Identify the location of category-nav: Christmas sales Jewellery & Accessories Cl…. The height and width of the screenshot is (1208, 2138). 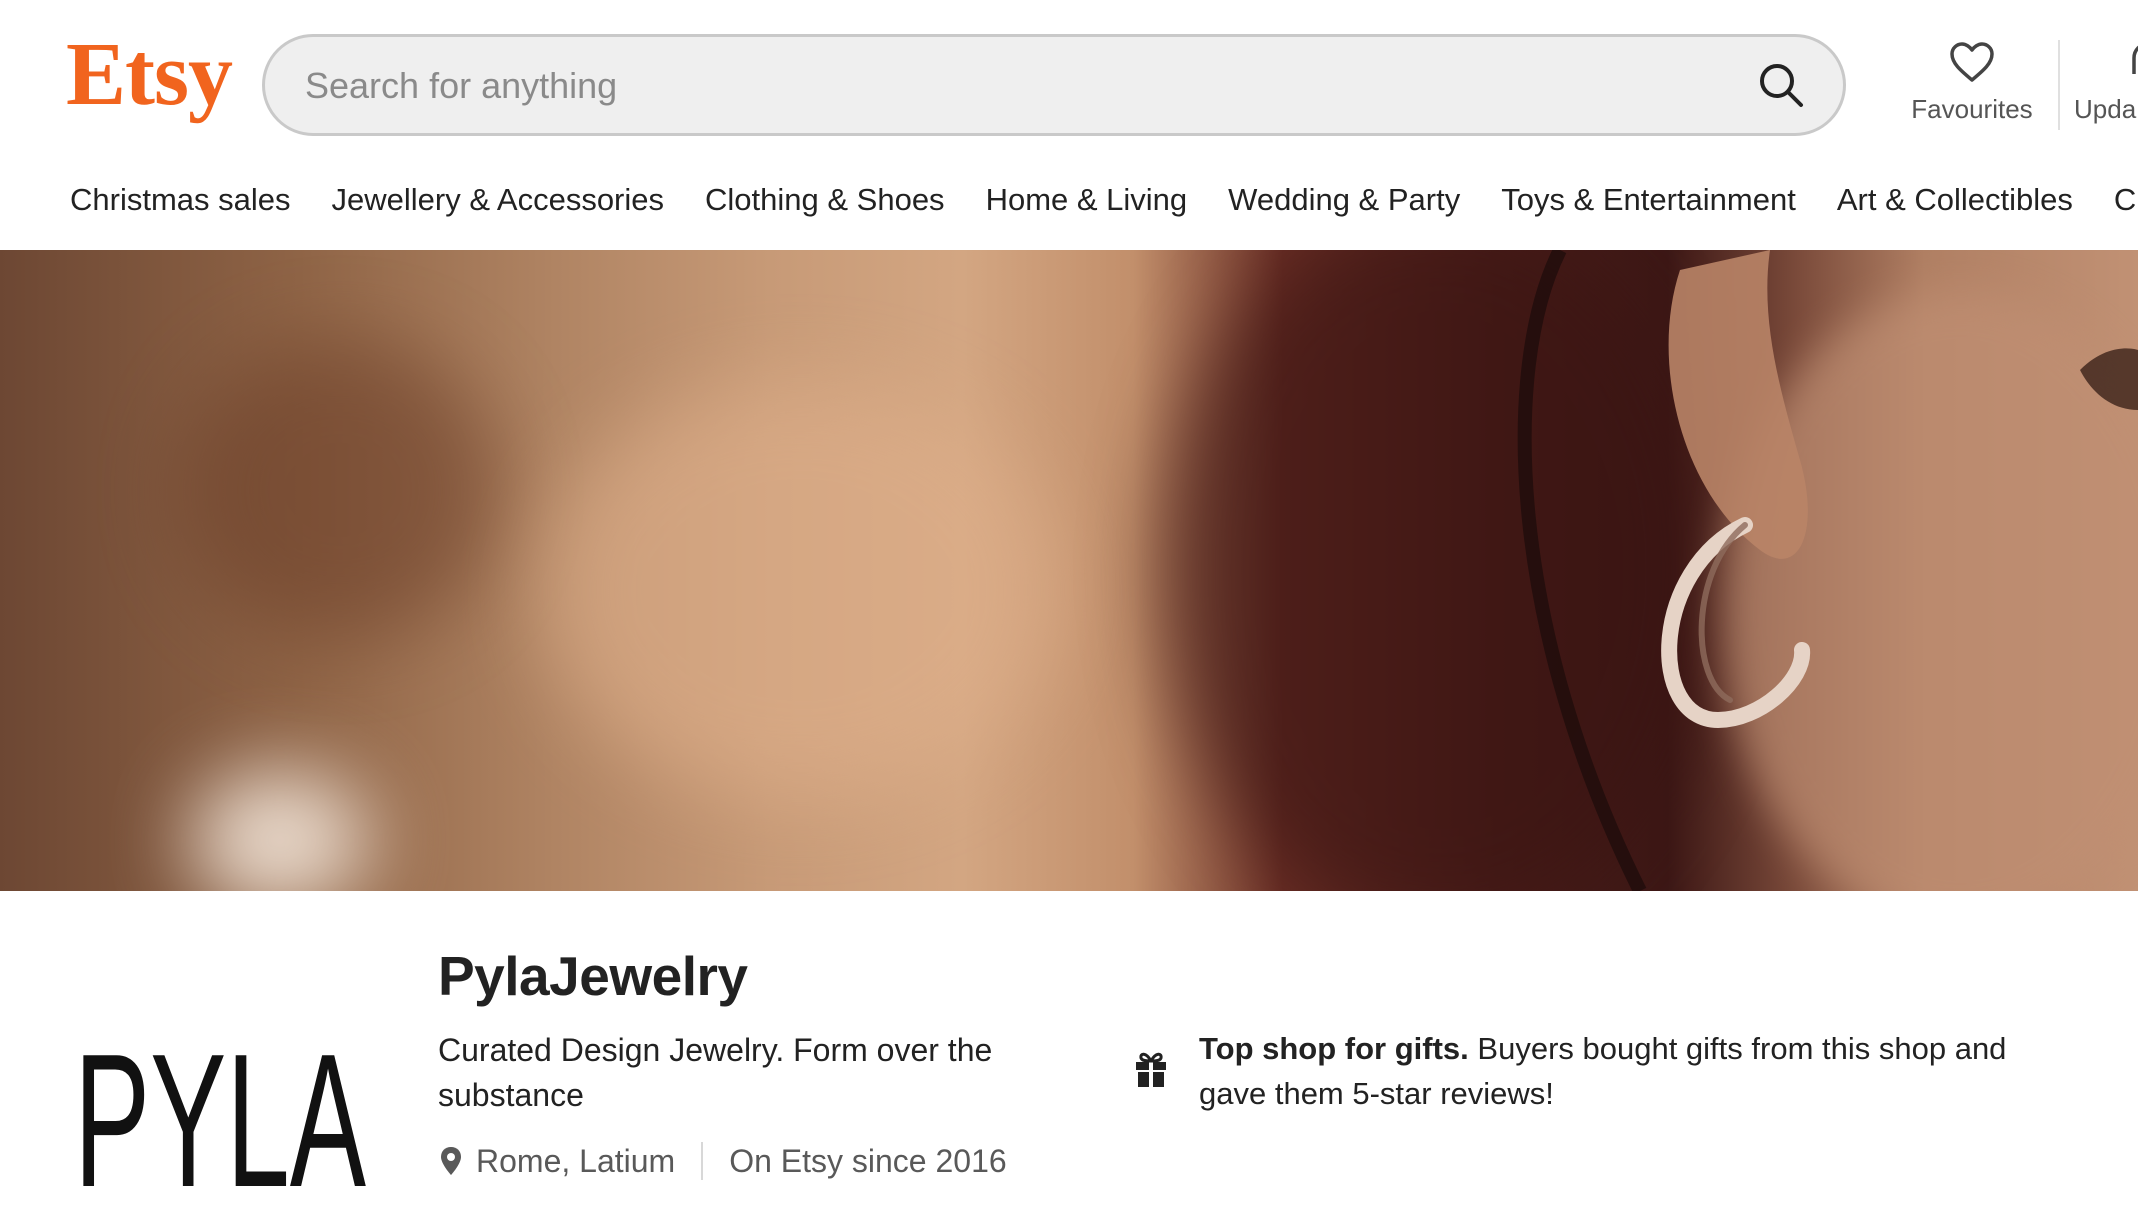
(1104, 204).